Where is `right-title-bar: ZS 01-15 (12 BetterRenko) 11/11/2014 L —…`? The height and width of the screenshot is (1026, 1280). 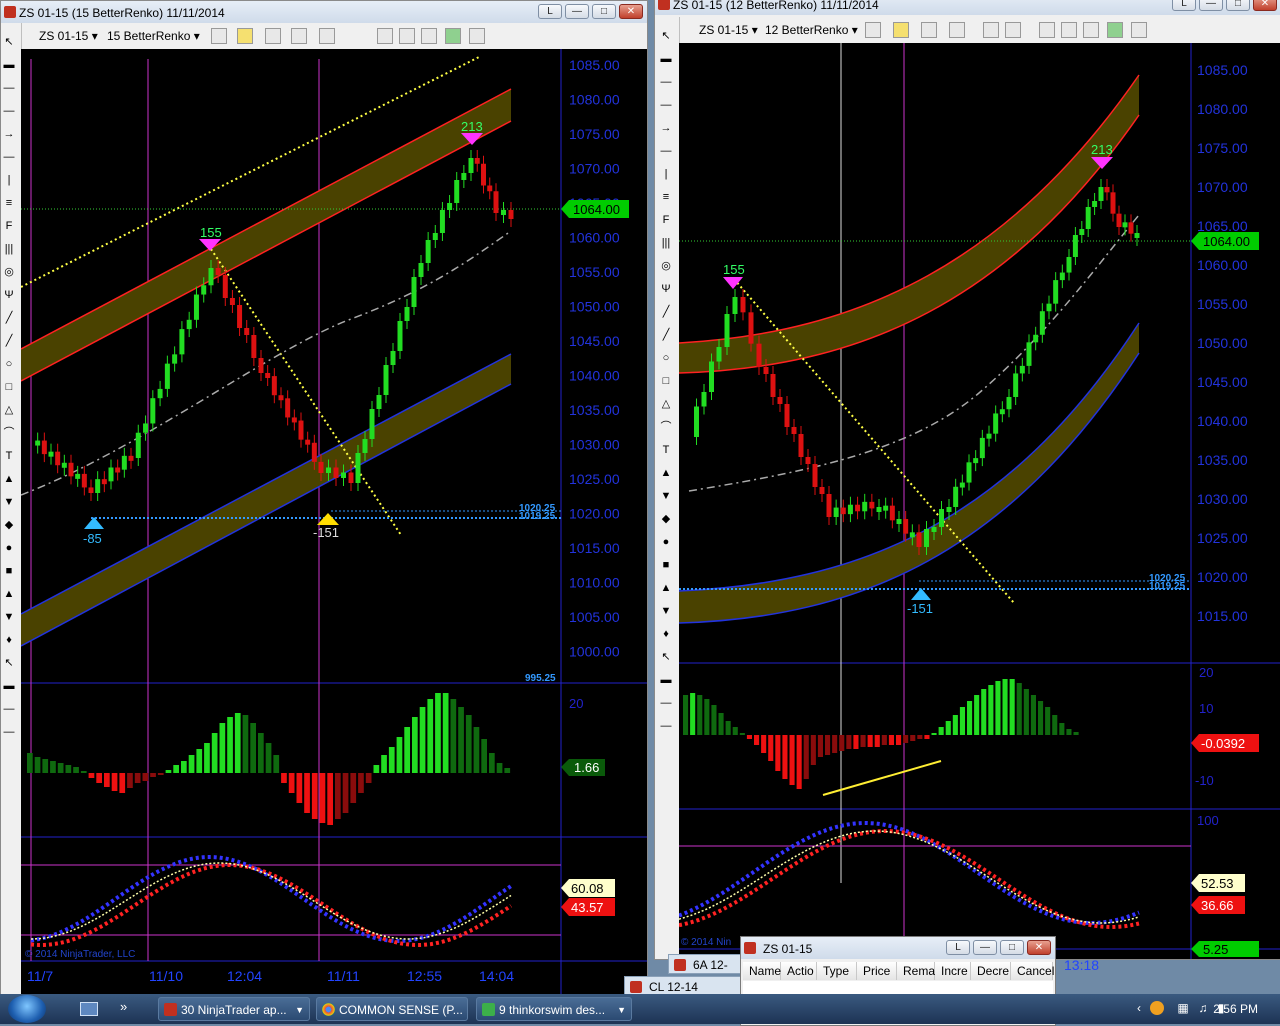
right-title-bar: ZS 01-15 (12 BetterRenko) 11/11/2014 L —… is located at coordinates (967, 7).